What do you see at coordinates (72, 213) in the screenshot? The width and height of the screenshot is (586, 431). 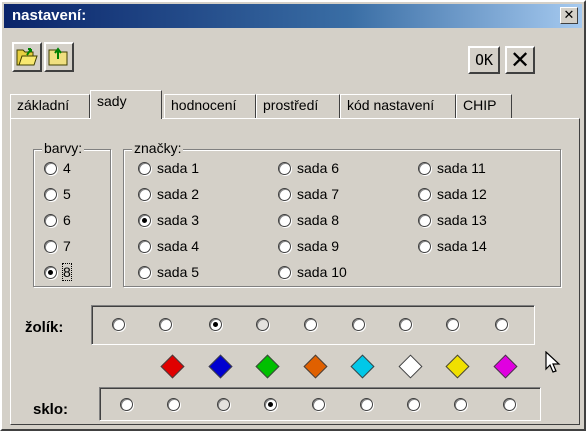 I see `barvy-group: barvy: 4 5 6 7 8` at bounding box center [72, 213].